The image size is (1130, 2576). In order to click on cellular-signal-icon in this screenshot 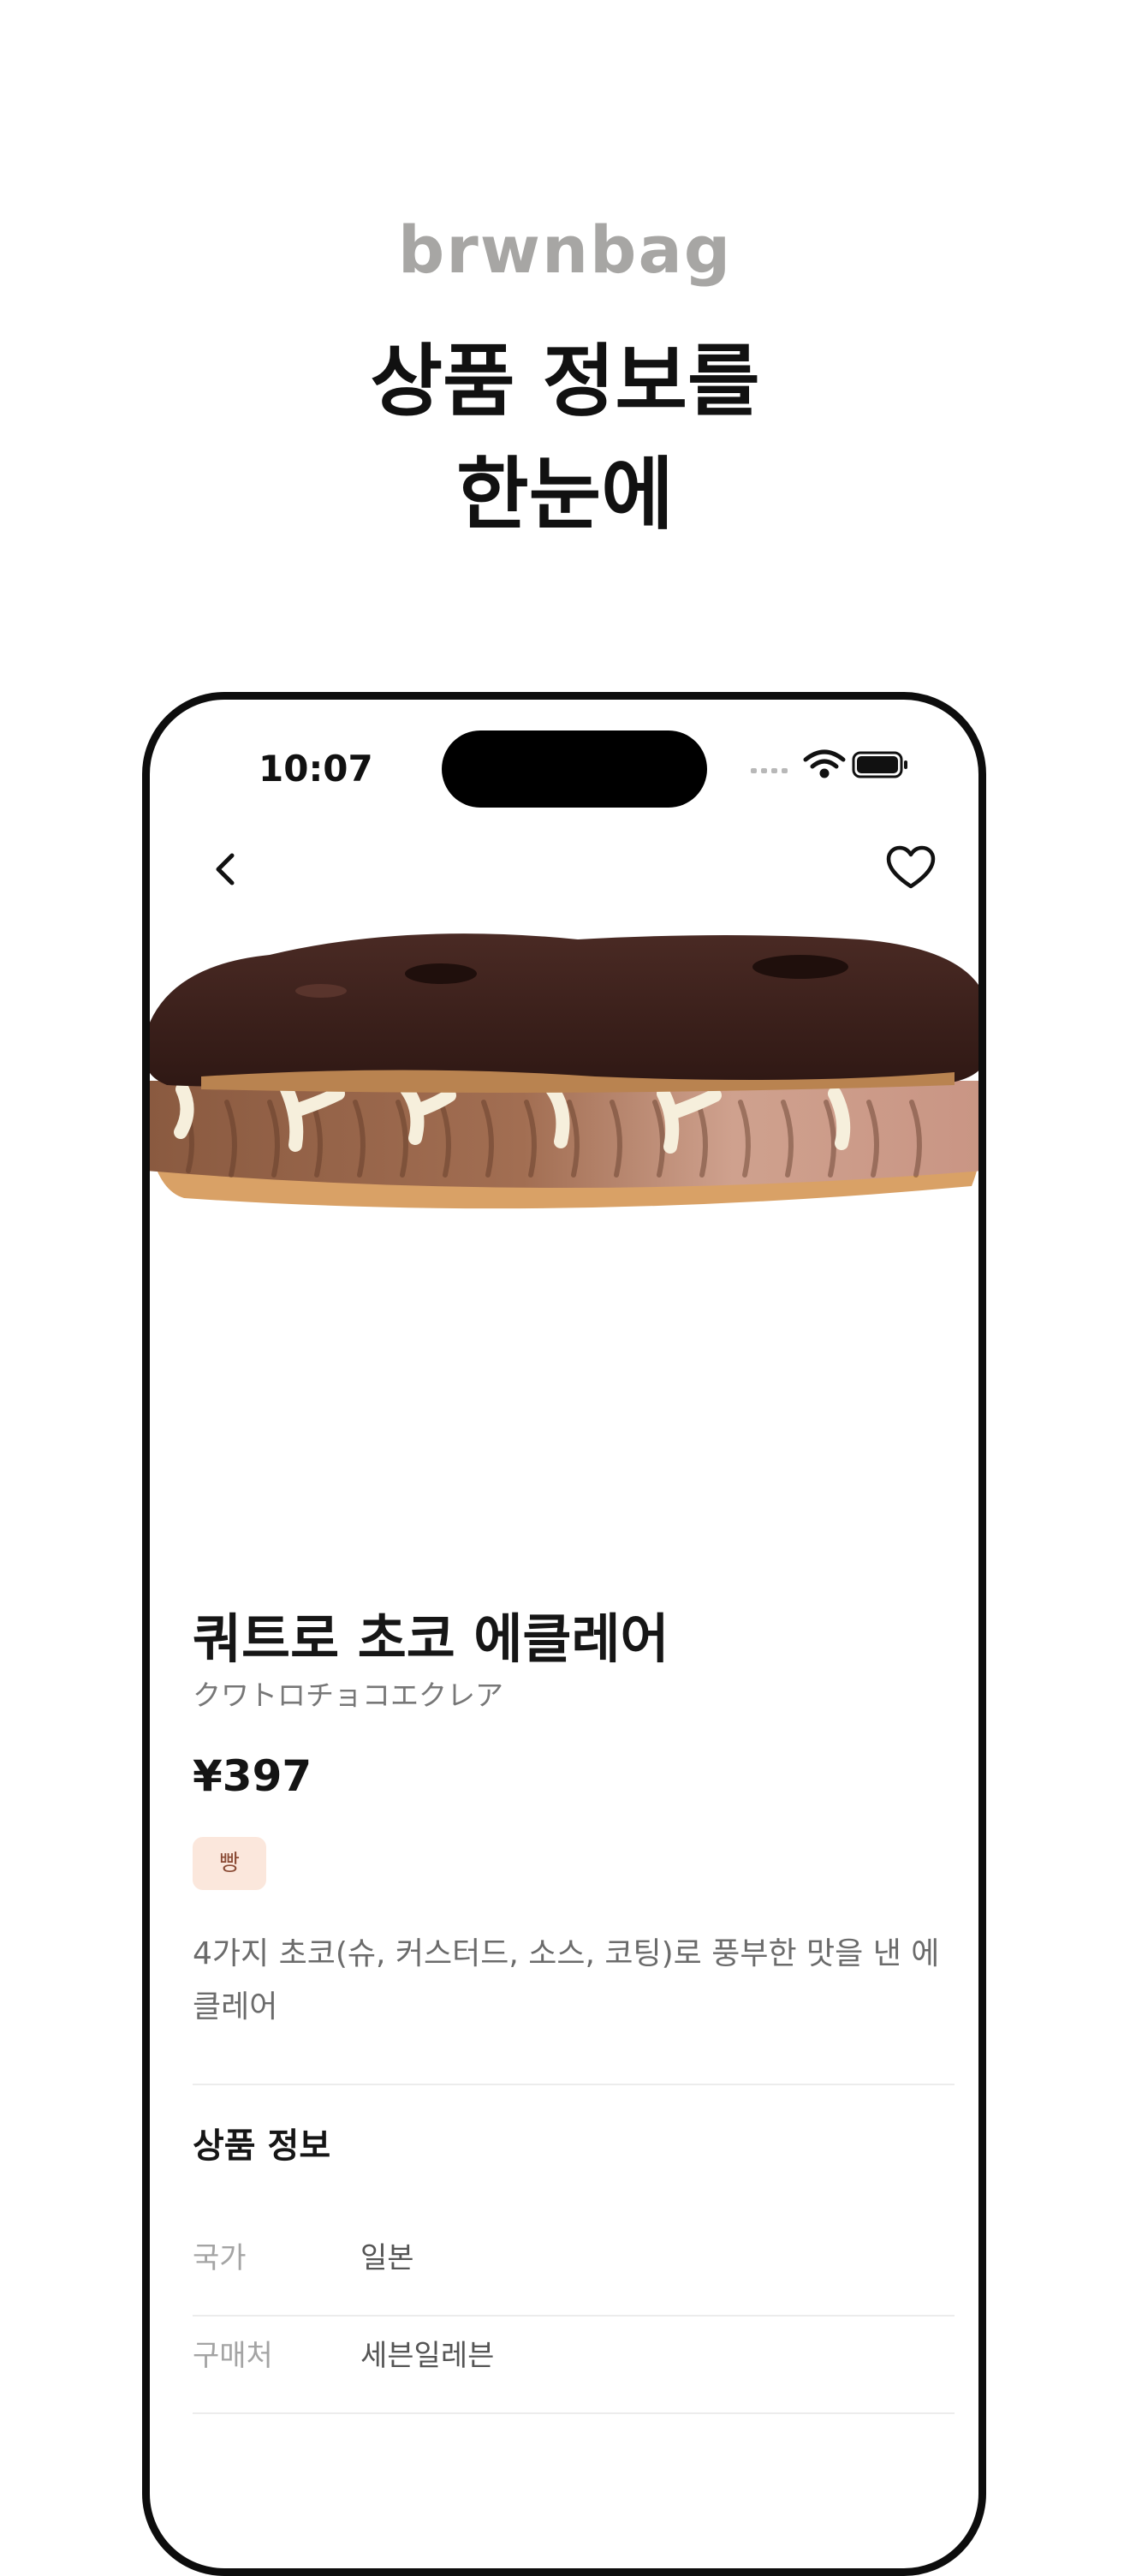, I will do `click(769, 770)`.